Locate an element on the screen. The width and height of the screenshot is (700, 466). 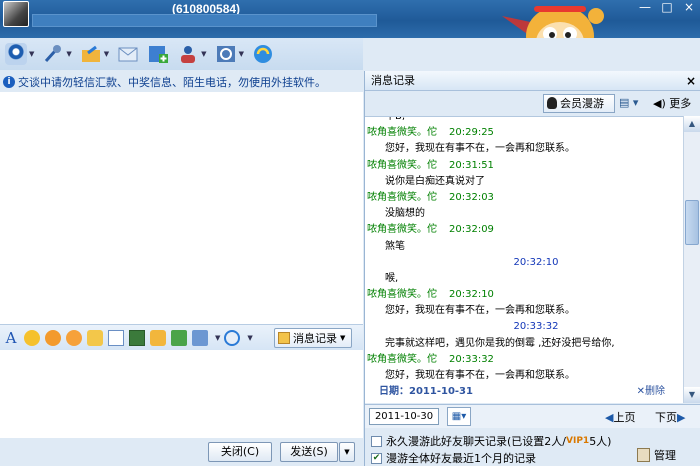
permanent-roam-checkbox is located at coordinates (376, 441).